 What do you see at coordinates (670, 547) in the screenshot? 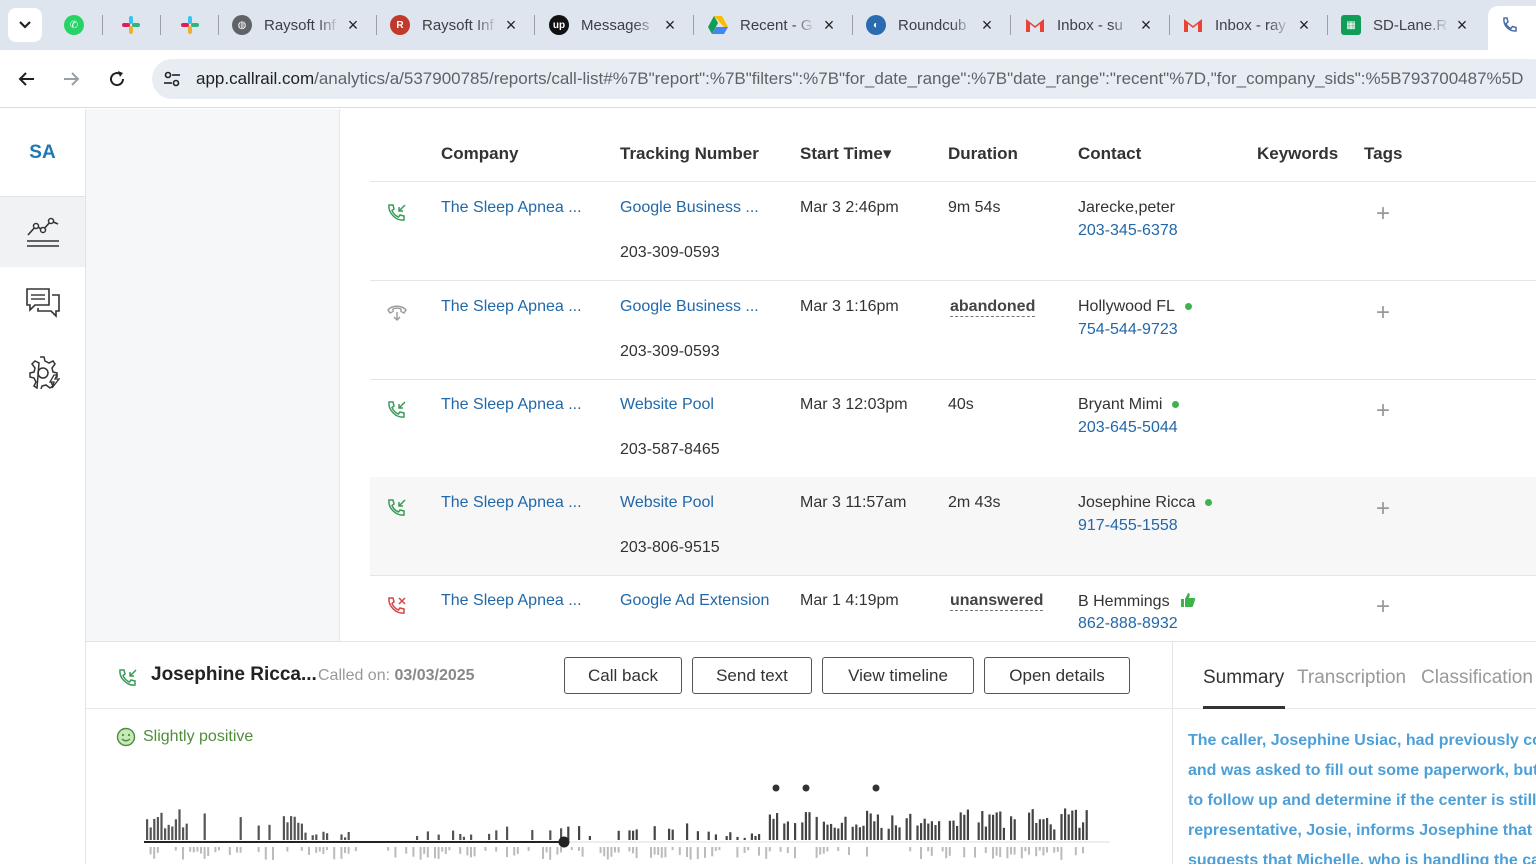
I see `tracking-number: 203-806-9515` at bounding box center [670, 547].